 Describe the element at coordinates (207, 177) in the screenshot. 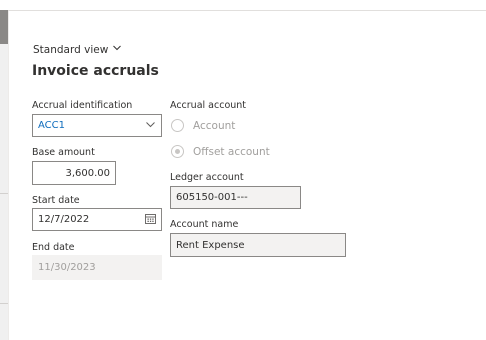

I see `ledger-account-label: Ledger account` at that location.